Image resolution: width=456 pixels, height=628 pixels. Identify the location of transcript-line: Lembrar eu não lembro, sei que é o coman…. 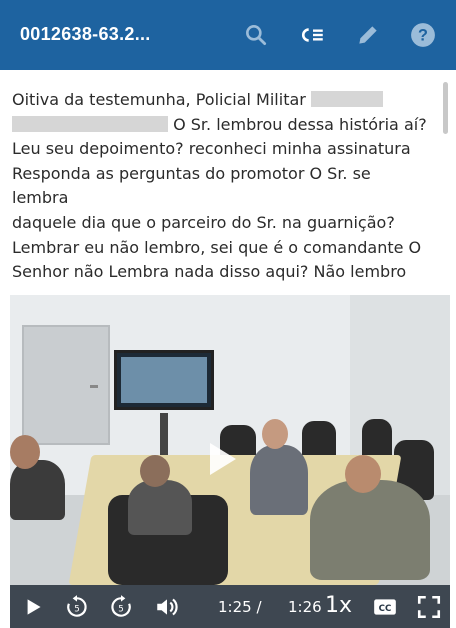
(217, 247).